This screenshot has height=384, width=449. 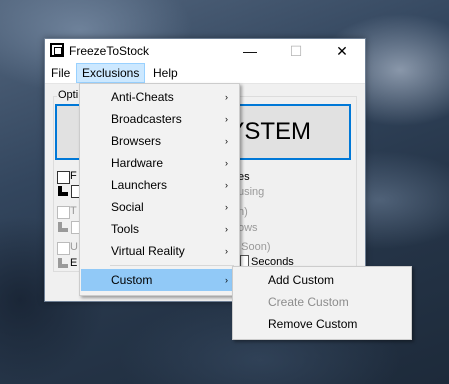 I want to click on menu-item-browsers: Browsers ›, so click(x=159, y=141).